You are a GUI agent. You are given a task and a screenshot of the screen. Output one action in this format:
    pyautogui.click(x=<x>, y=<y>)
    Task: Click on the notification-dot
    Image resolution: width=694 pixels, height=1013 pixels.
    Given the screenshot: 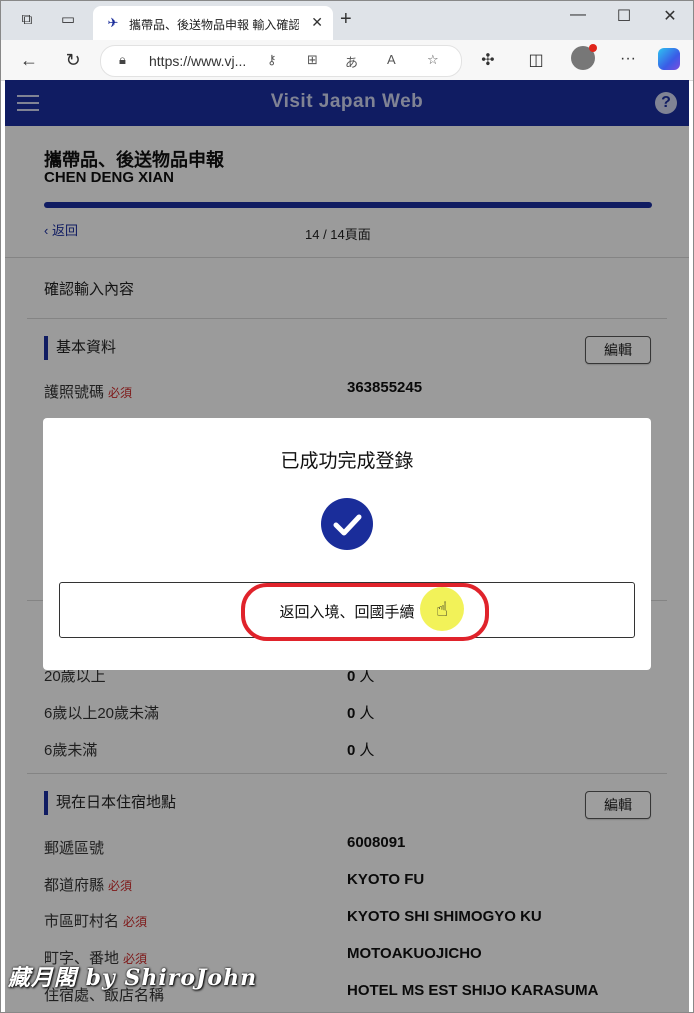 What is the action you would take?
    pyautogui.click(x=593, y=48)
    